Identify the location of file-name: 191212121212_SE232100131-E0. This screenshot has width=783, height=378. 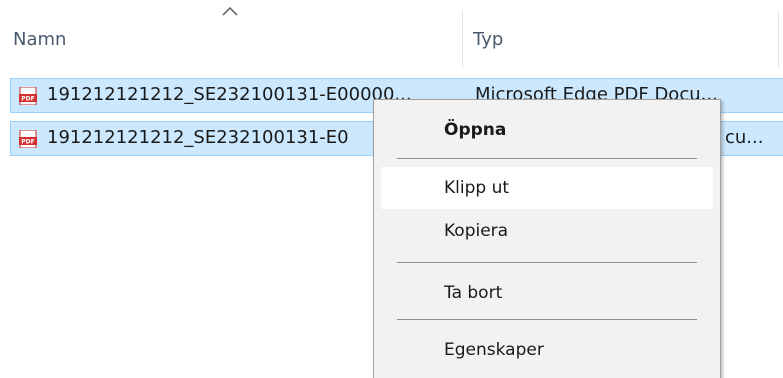
(198, 137).